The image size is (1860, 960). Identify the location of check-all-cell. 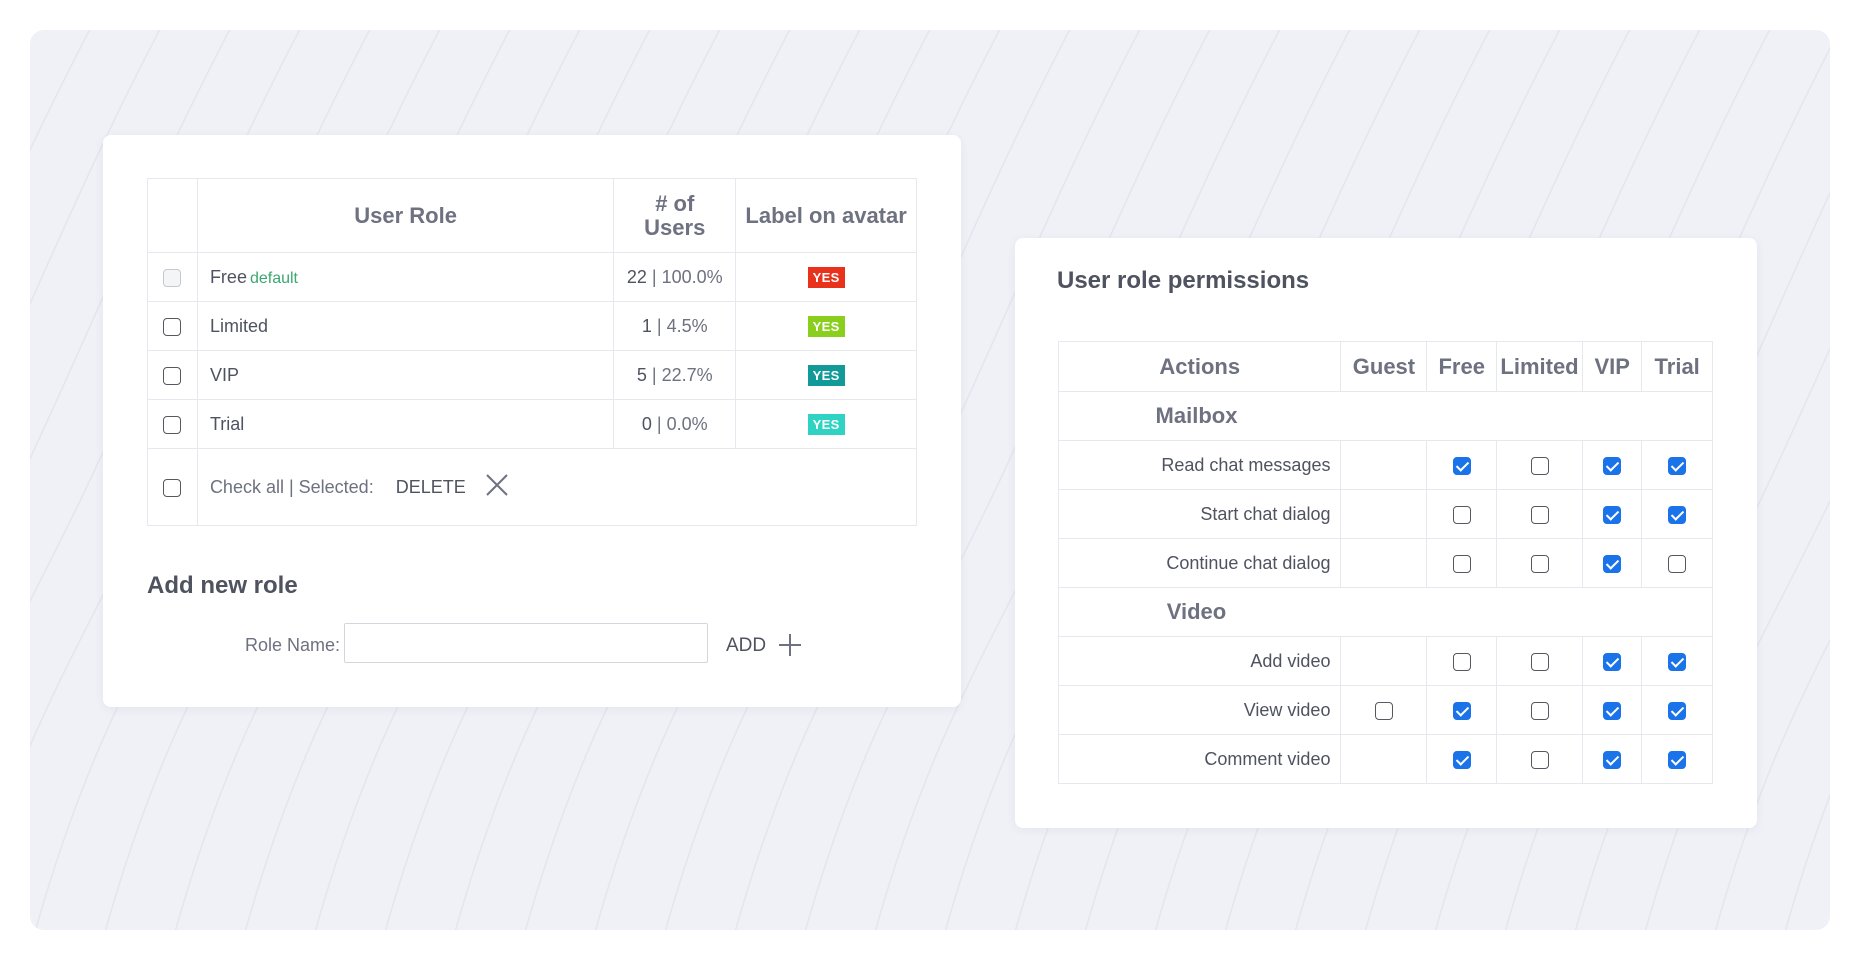
(172, 487).